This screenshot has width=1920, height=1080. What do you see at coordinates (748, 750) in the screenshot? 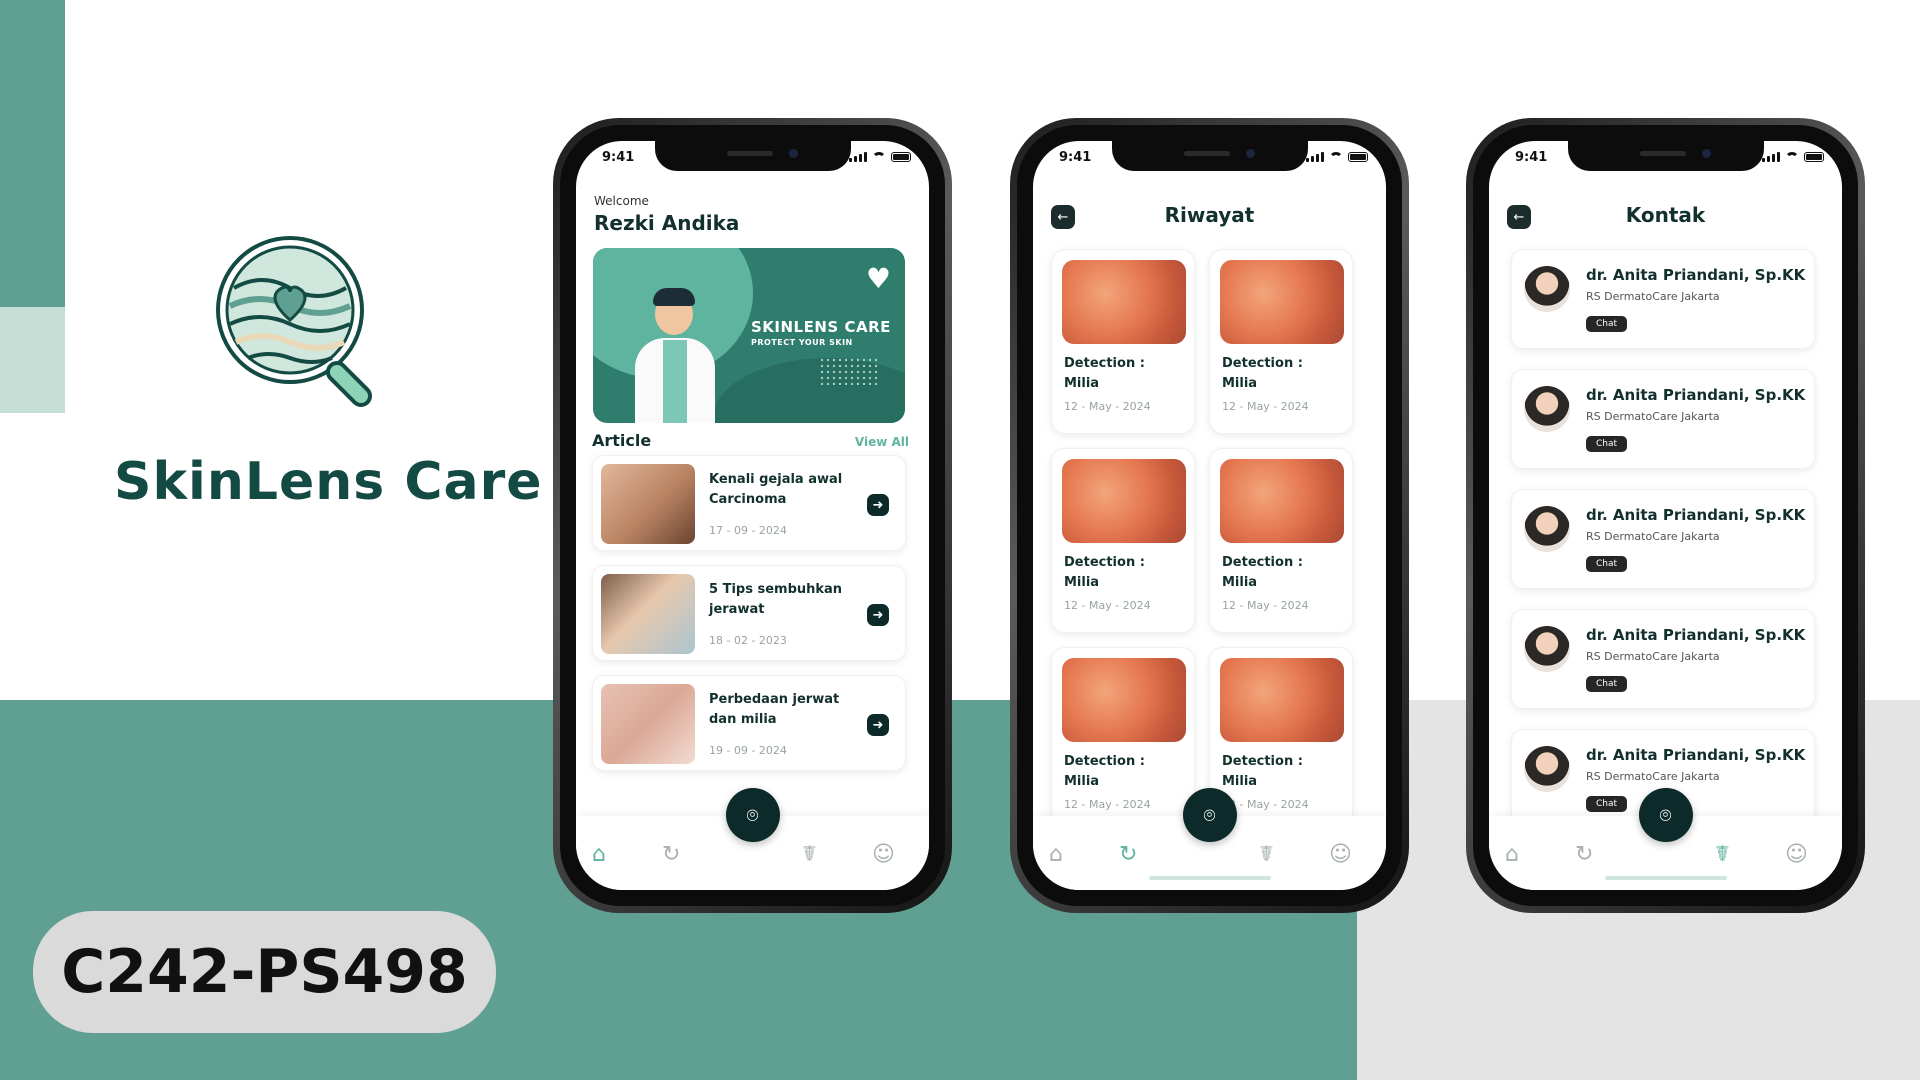
I see `article-date: 19 - 09 - 2024` at bounding box center [748, 750].